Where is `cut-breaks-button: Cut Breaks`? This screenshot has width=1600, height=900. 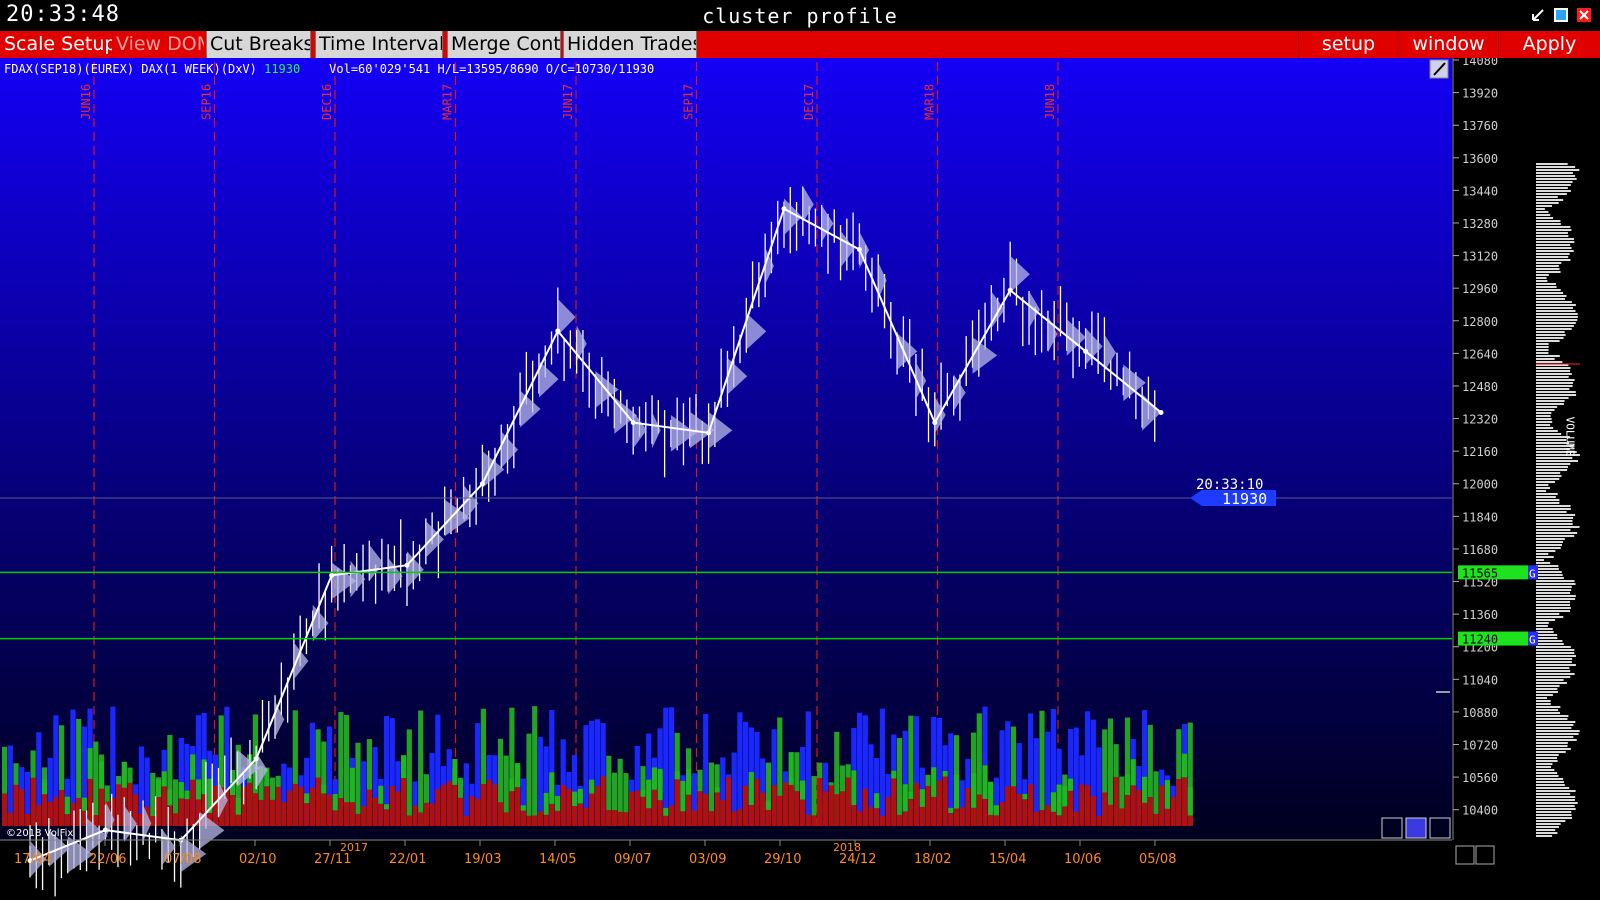
cut-breaks-button: Cut Breaks is located at coordinates (258, 44).